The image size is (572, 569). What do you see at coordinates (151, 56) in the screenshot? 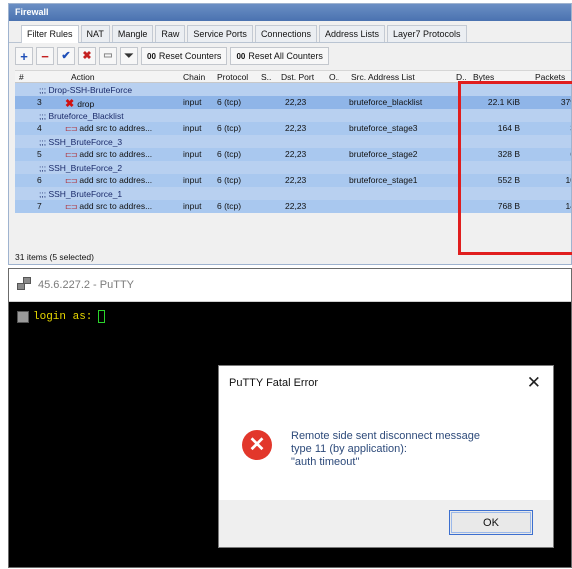
I see `reset-counters-icon: 00` at bounding box center [151, 56].